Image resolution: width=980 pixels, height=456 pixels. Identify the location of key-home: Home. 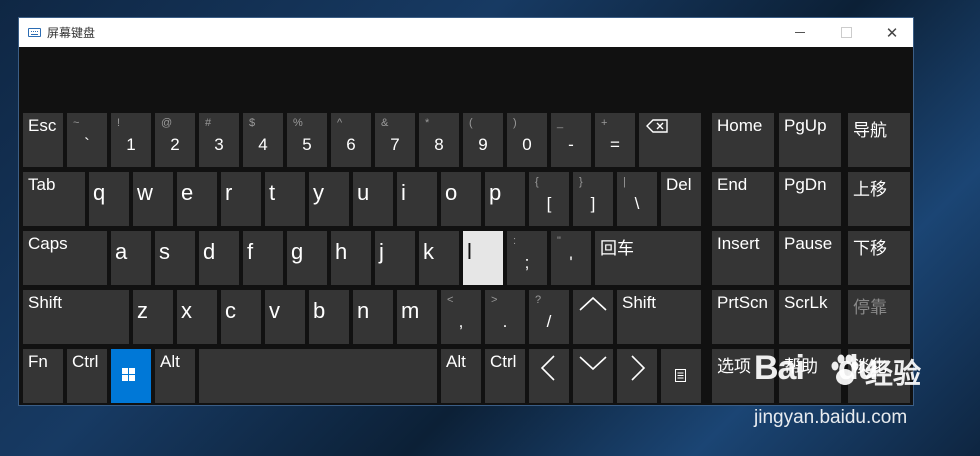
(743, 140).